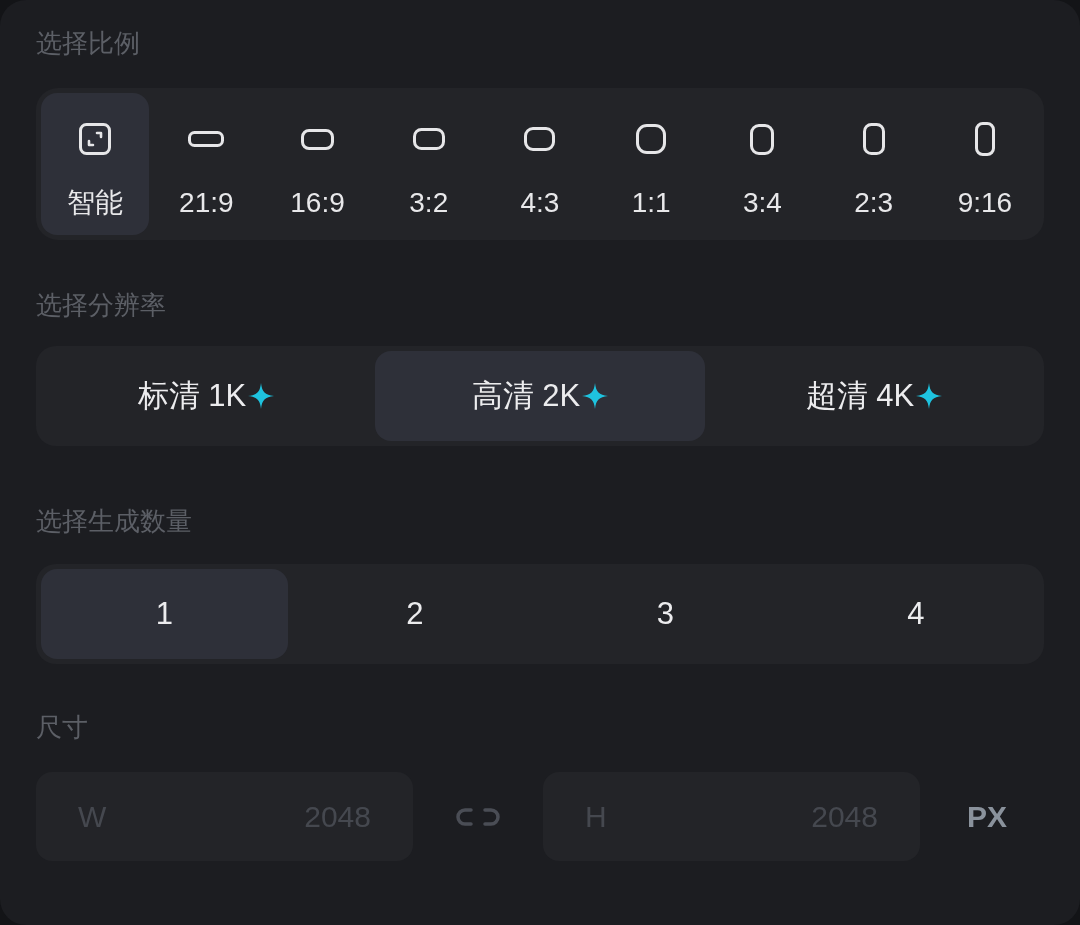 The height and width of the screenshot is (925, 1080). I want to click on section-label: 选择分辨率, so click(101, 305).